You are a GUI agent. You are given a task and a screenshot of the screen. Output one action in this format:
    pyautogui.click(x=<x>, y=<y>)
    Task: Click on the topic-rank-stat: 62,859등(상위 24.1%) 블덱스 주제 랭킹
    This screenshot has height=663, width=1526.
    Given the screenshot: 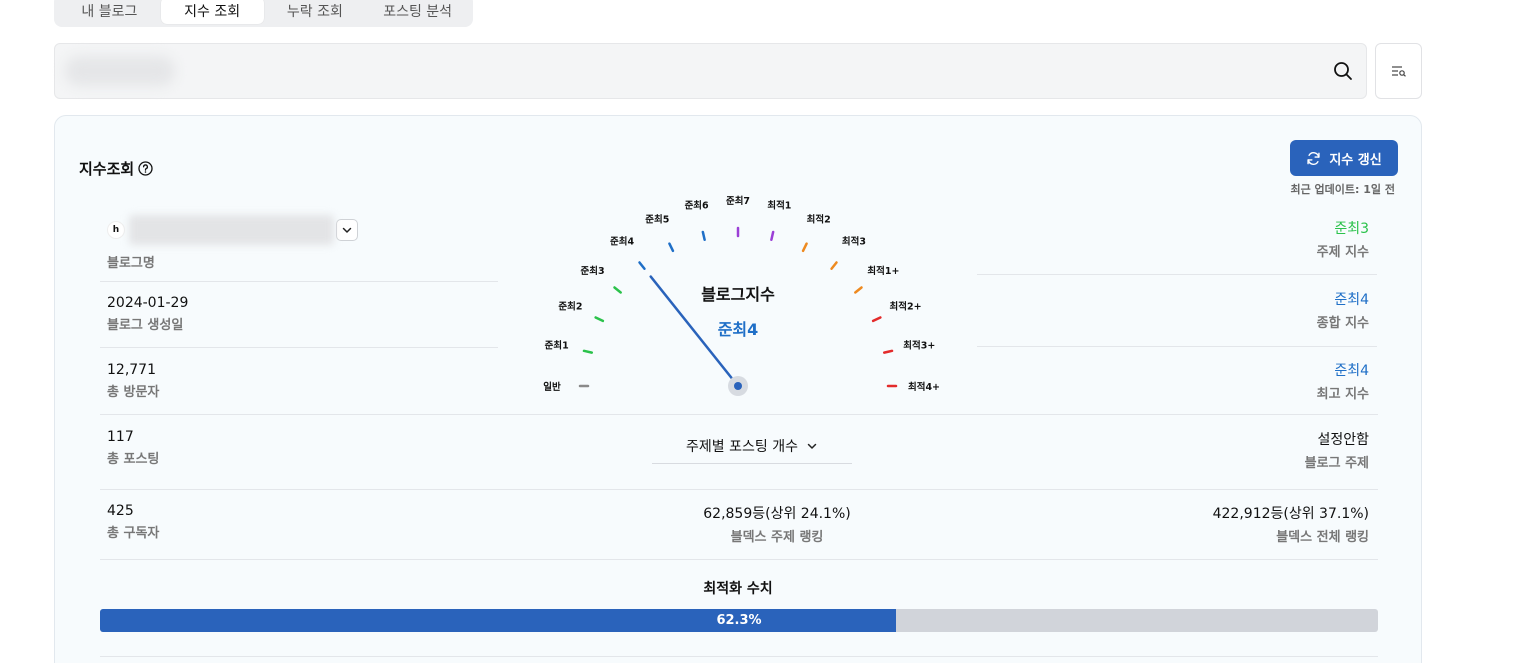 What is the action you would take?
    pyautogui.click(x=777, y=524)
    